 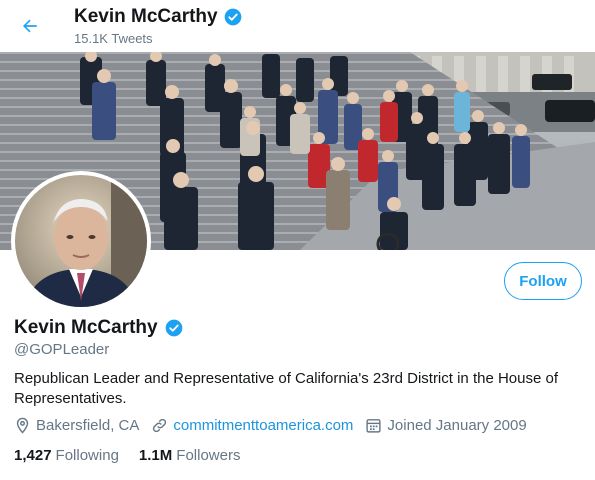 What do you see at coordinates (137, 455) in the screenshot?
I see `profile-stats: 1,427 Following 1.1M Followers` at bounding box center [137, 455].